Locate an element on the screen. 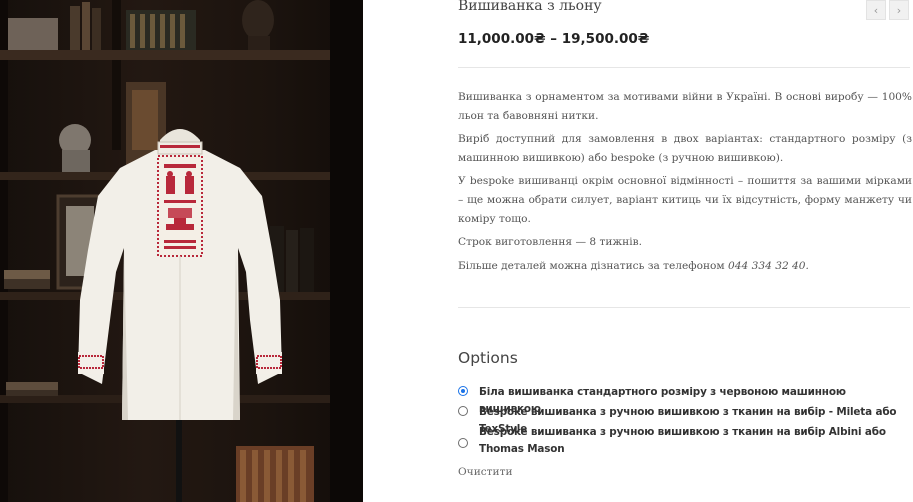  next-product-button: › is located at coordinates (899, 10).